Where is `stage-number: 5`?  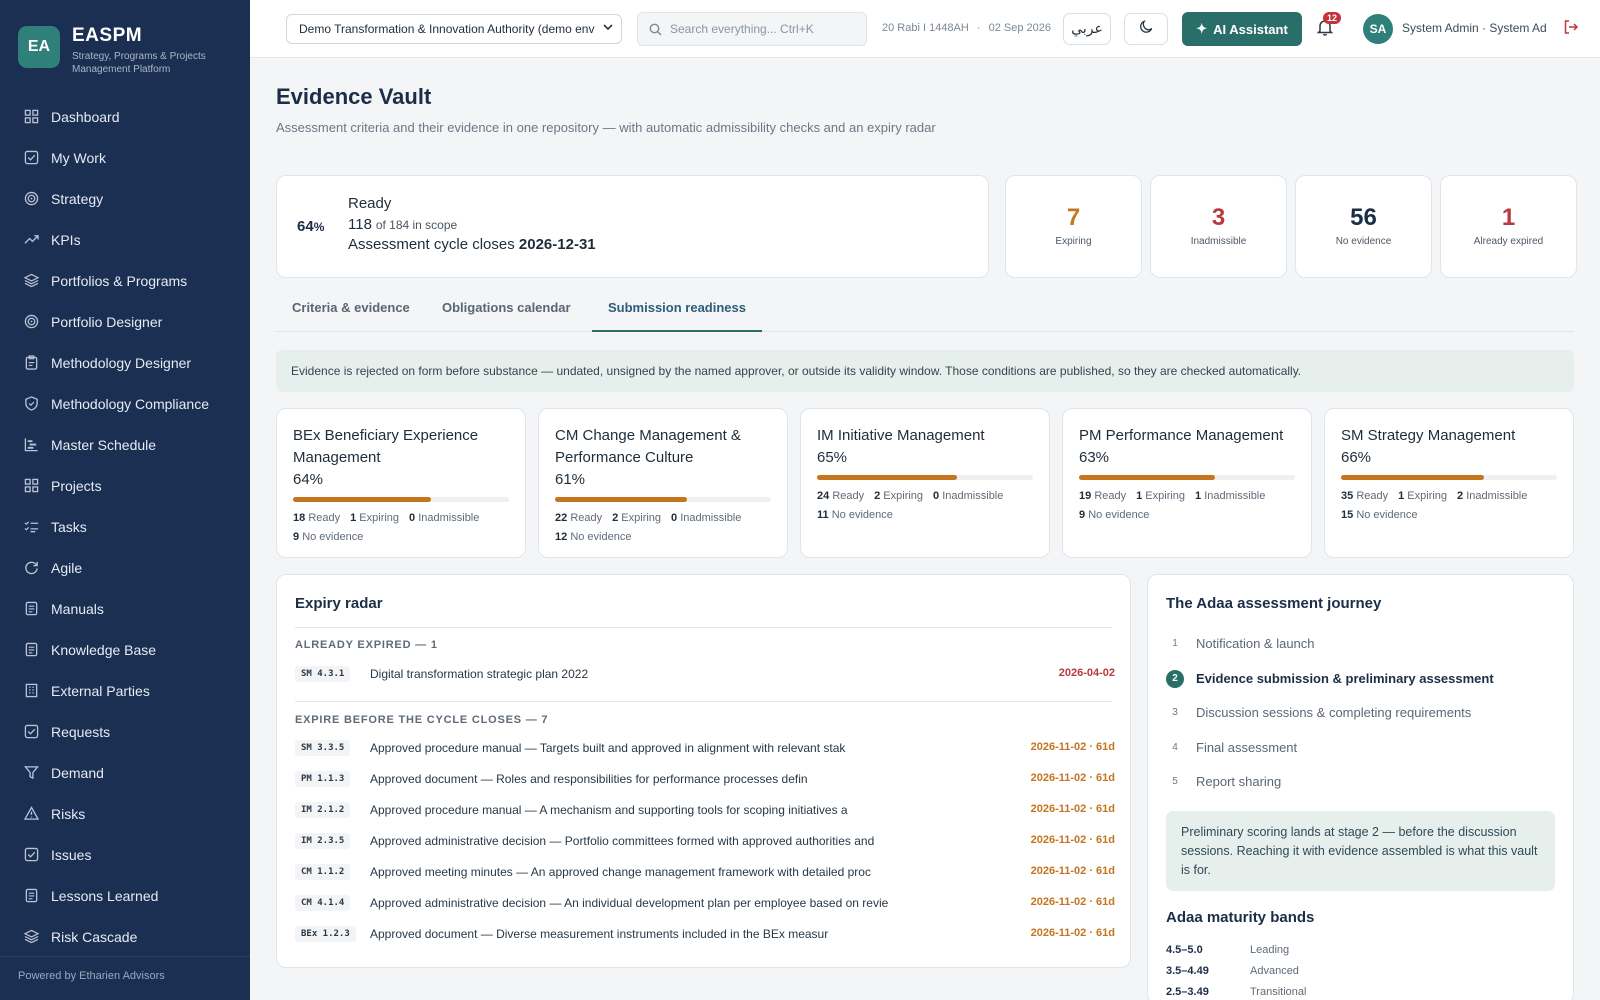
stage-number: 5 is located at coordinates (1175, 781).